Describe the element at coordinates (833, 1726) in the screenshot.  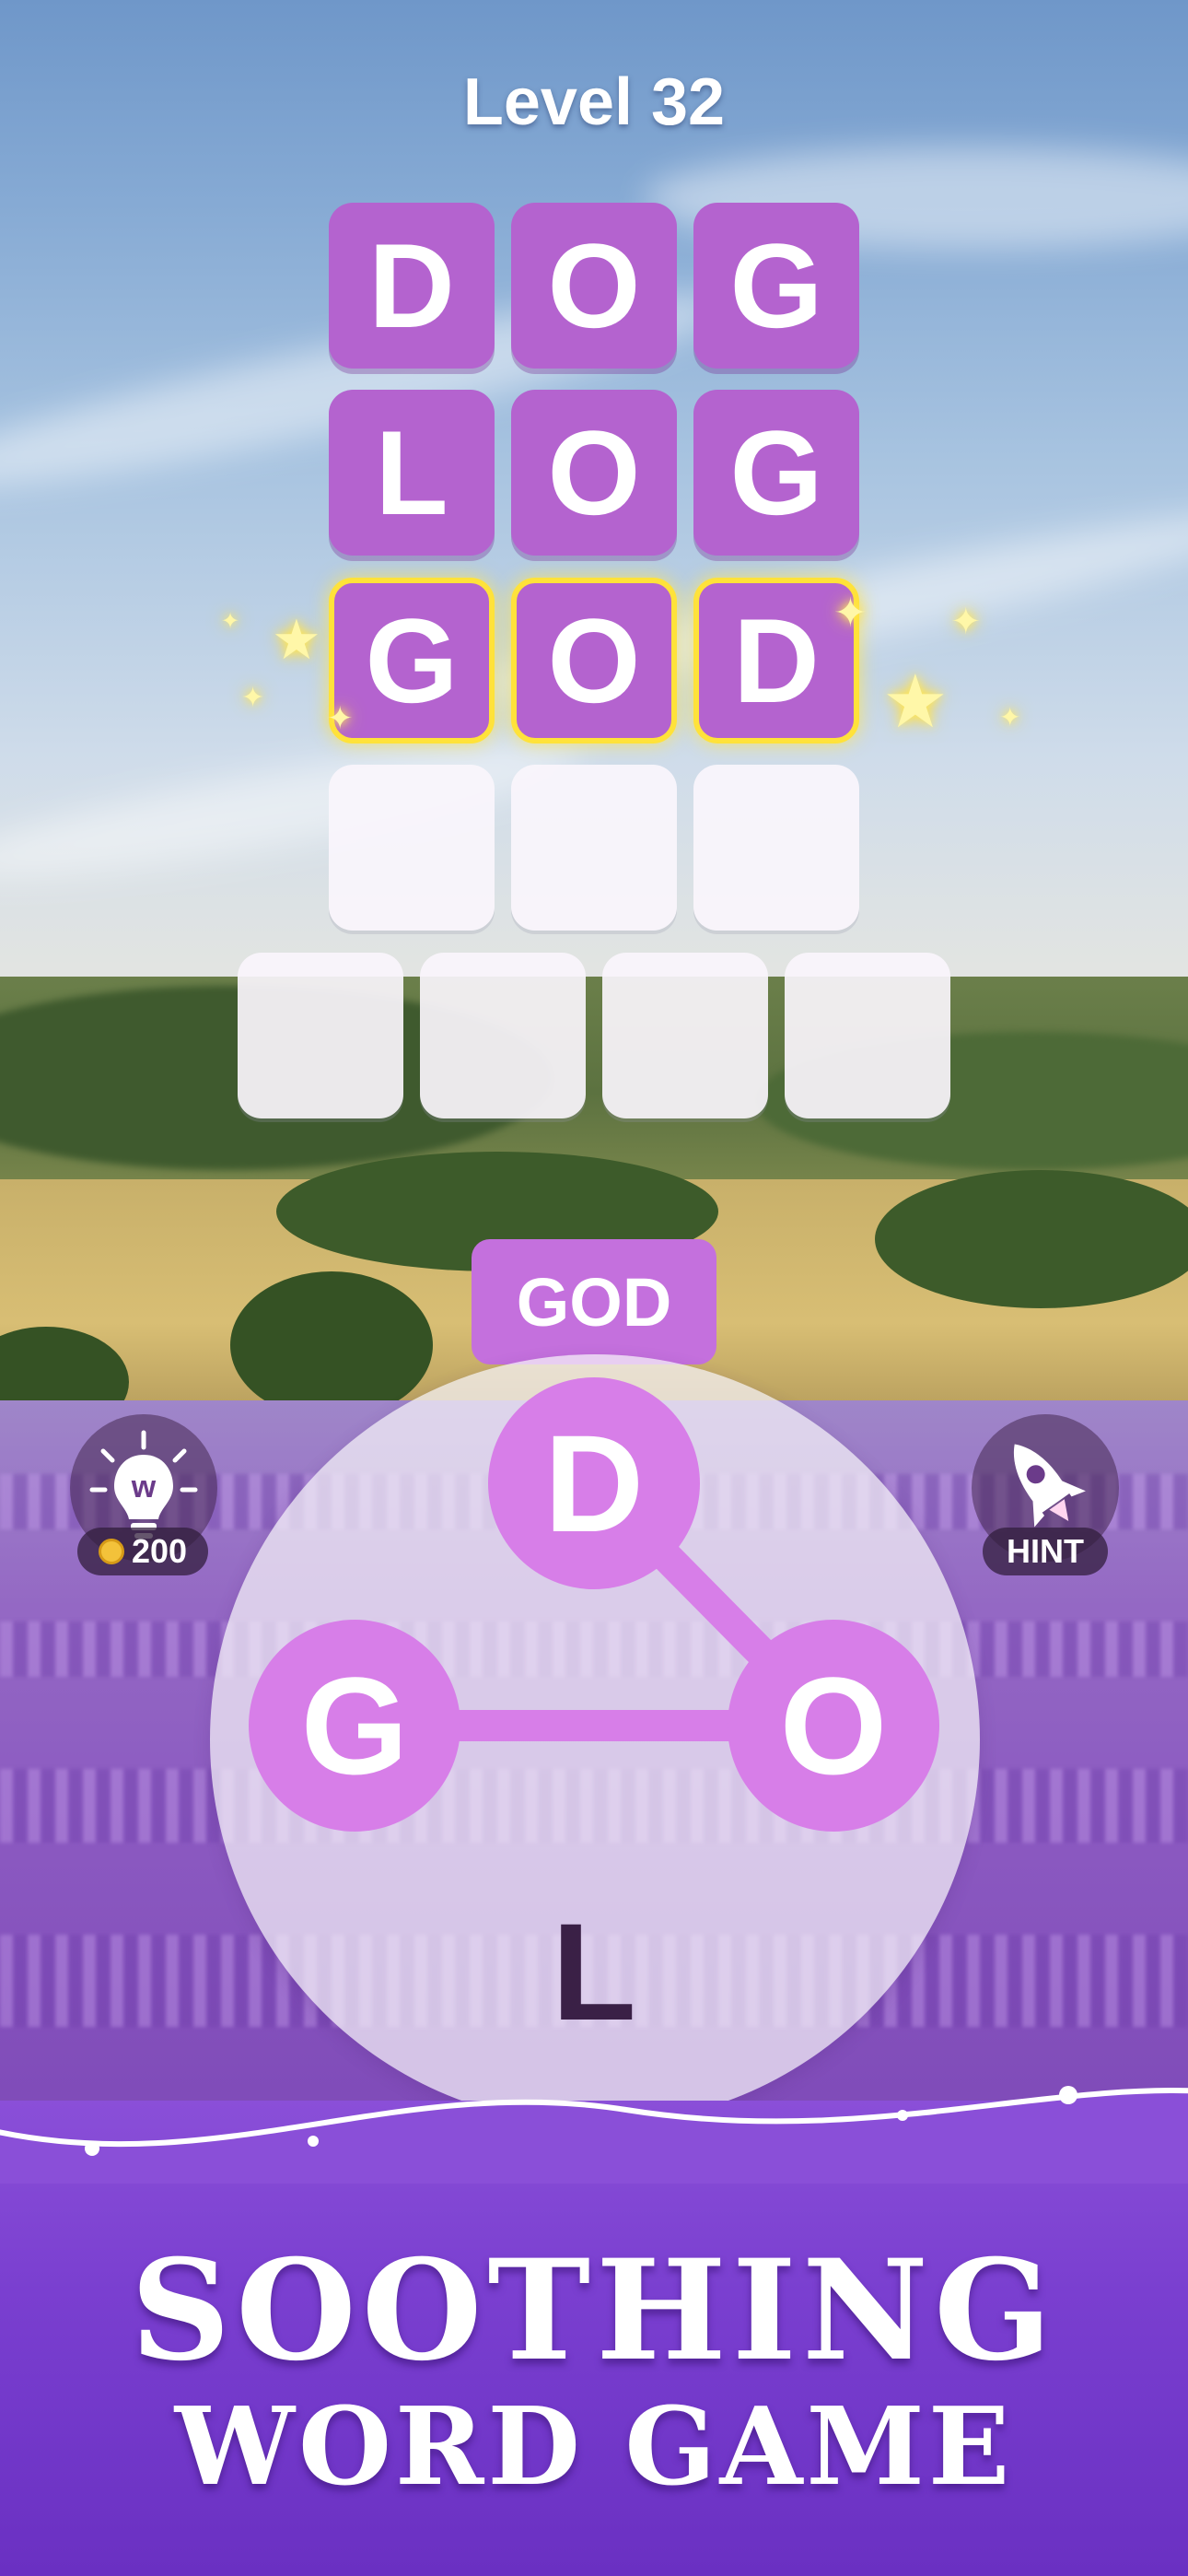
I see `wheel-letter-o: O` at that location.